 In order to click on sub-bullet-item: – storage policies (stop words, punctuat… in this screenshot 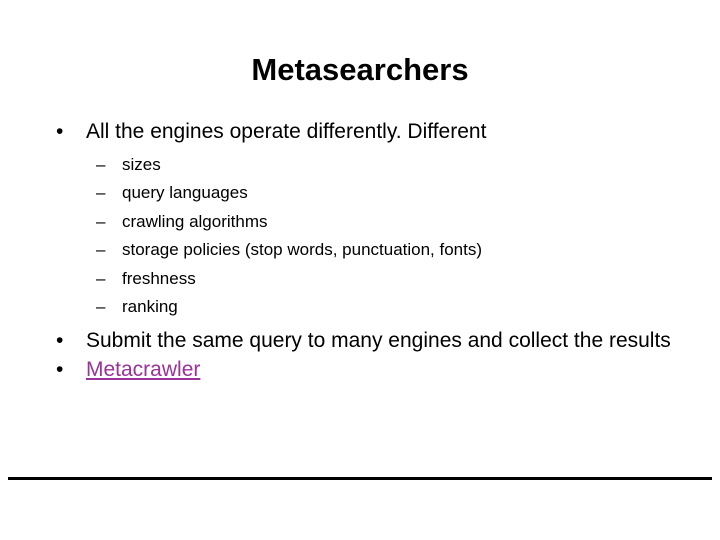, I will do `click(360, 250)`.